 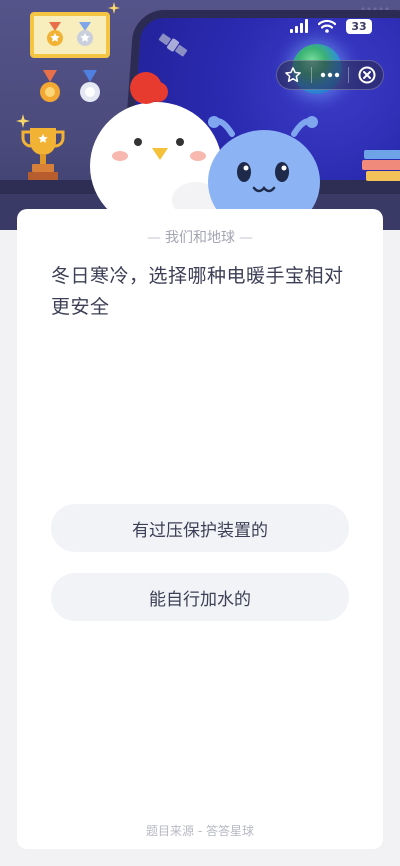 What do you see at coordinates (246, 238) in the screenshot?
I see `subject-dash-right: —` at bounding box center [246, 238].